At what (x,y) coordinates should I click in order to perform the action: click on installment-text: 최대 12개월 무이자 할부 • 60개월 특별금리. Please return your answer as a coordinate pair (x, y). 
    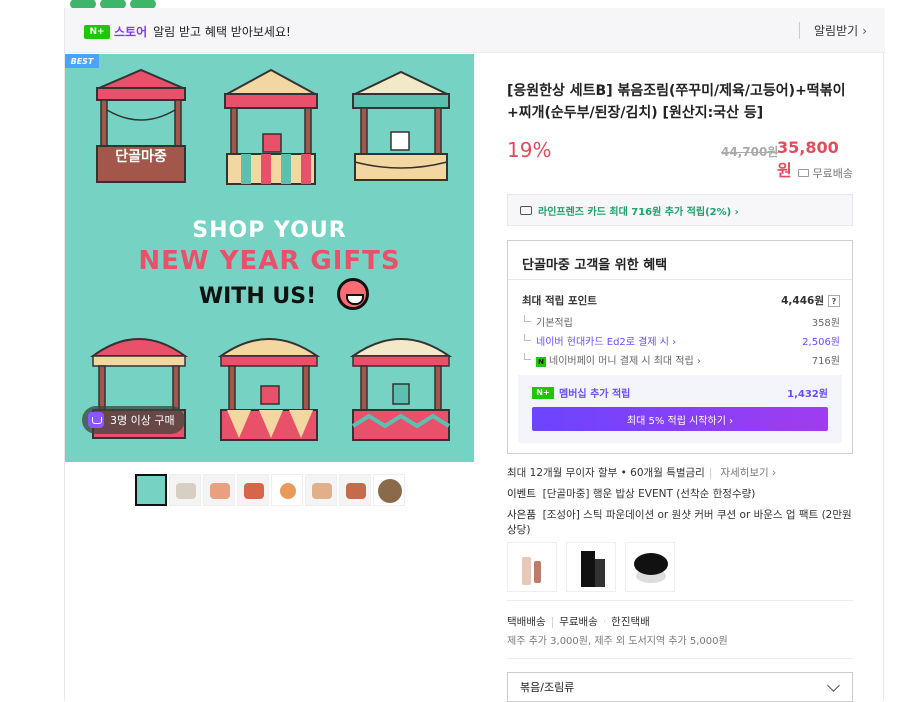
    Looking at the image, I should click on (606, 473).